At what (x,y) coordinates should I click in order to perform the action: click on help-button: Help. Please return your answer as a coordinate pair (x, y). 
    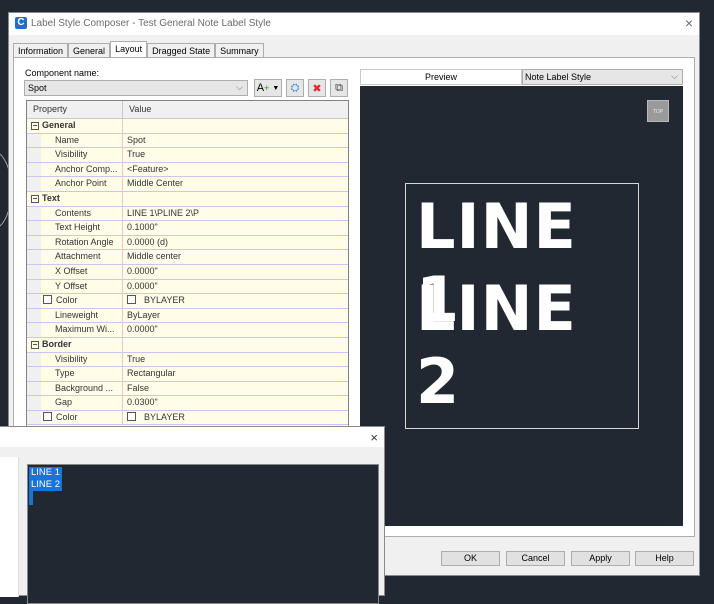
    Looking at the image, I should click on (664, 558).